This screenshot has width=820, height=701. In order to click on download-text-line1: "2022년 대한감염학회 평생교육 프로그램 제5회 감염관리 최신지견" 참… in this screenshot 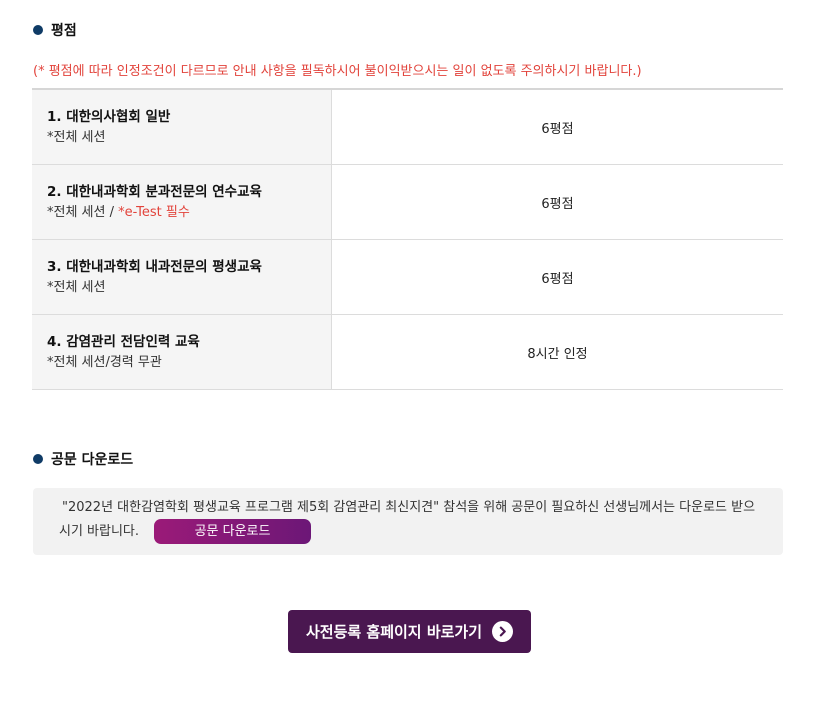, I will do `click(409, 507)`.